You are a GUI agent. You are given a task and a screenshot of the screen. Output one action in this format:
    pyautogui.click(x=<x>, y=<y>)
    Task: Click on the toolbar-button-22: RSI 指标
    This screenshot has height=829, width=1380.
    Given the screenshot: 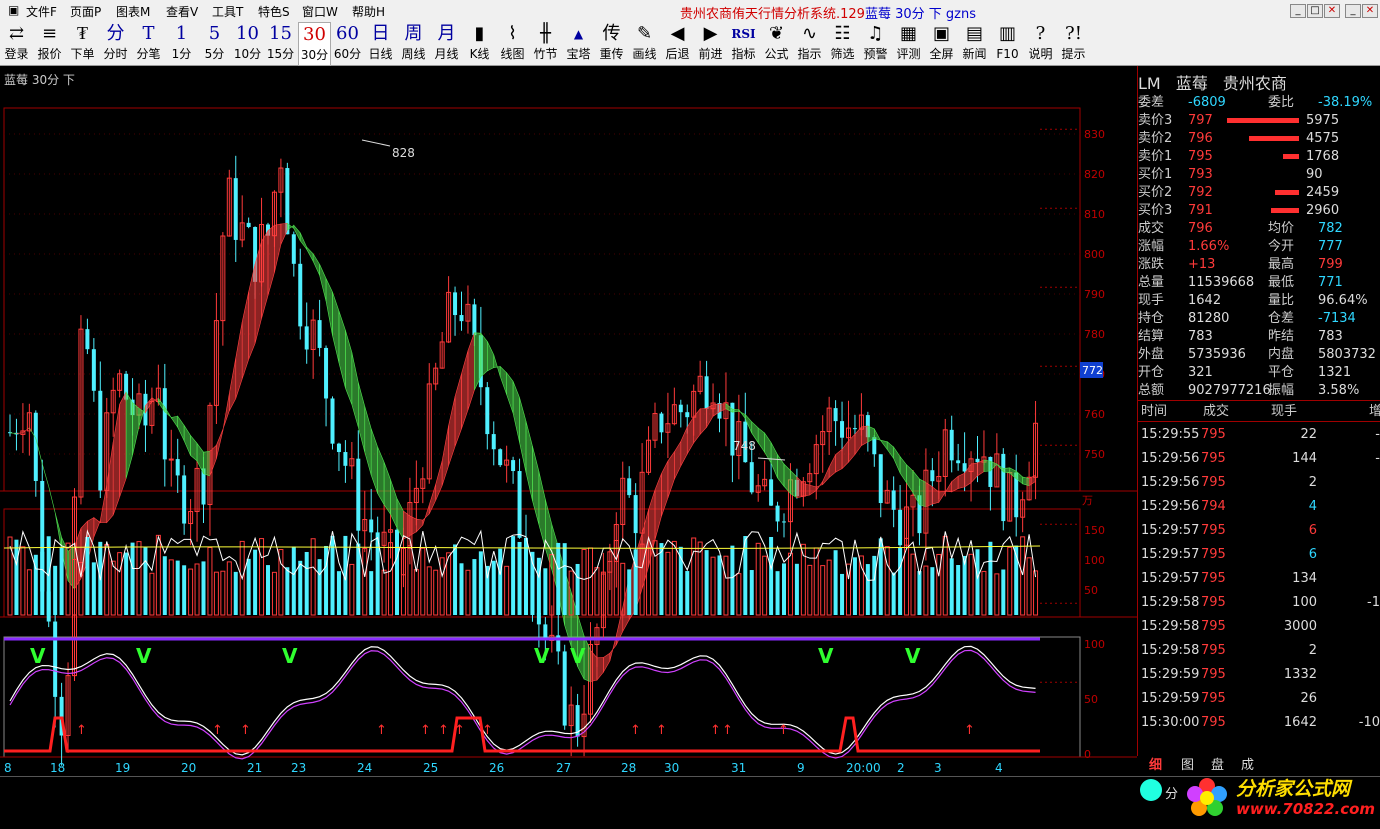 What is the action you would take?
    pyautogui.click(x=743, y=44)
    